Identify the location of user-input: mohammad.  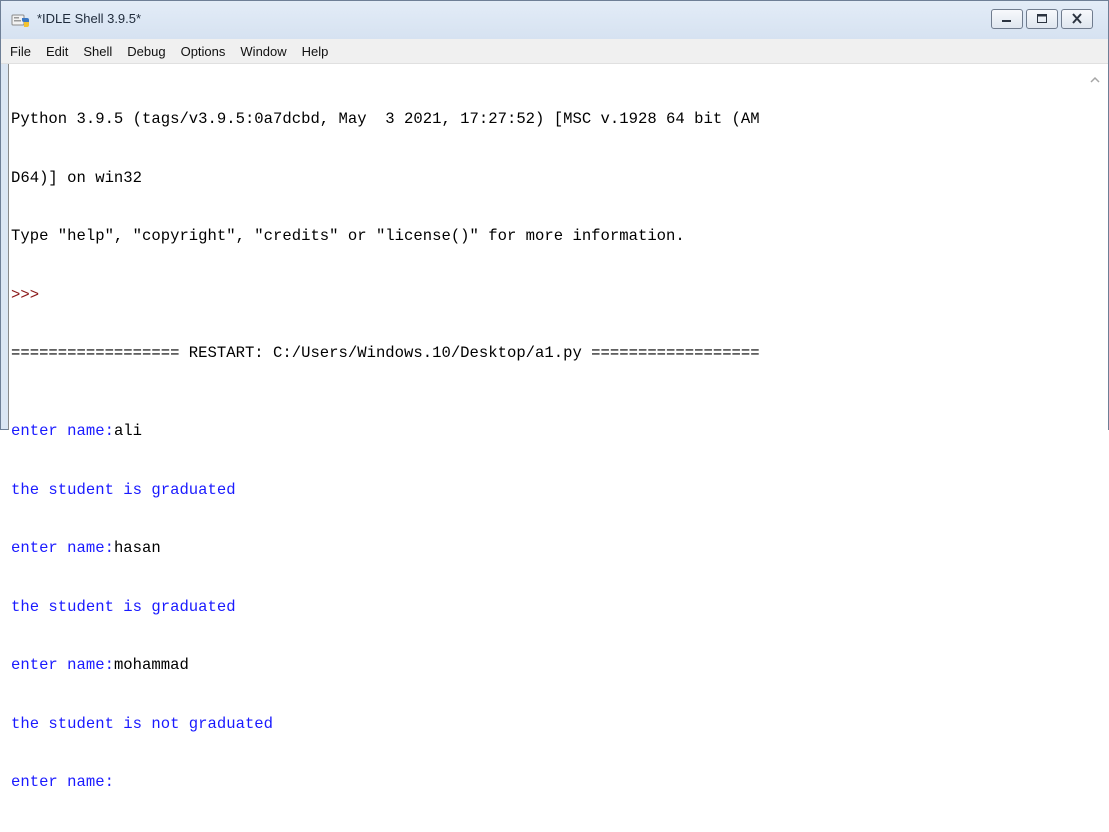
(151, 665).